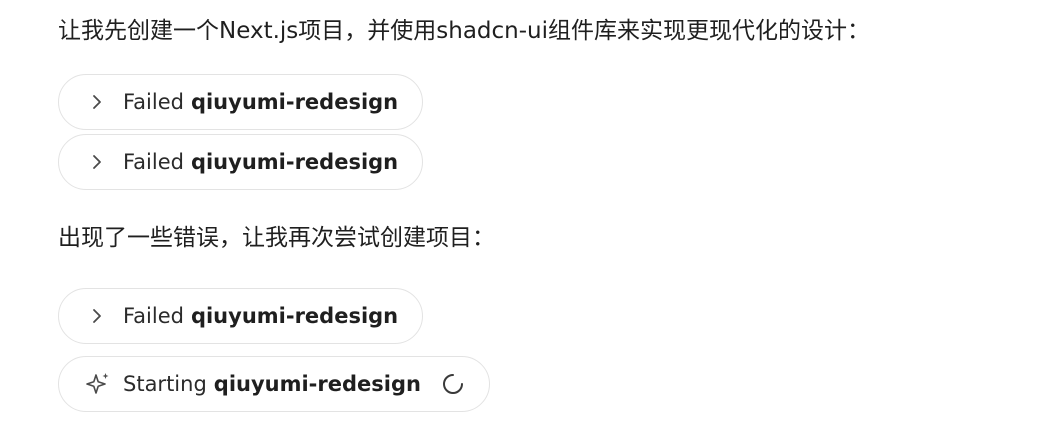 The width and height of the screenshot is (1056, 426). I want to click on tool-call-pill-failed-1: Failed qiuyumi-redesign, so click(241, 102).